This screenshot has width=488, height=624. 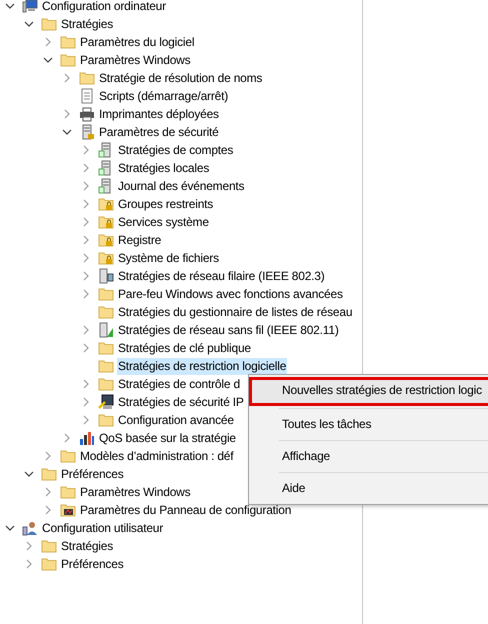 I want to click on tree-item: Stratégies de clé publique, so click(x=184, y=348).